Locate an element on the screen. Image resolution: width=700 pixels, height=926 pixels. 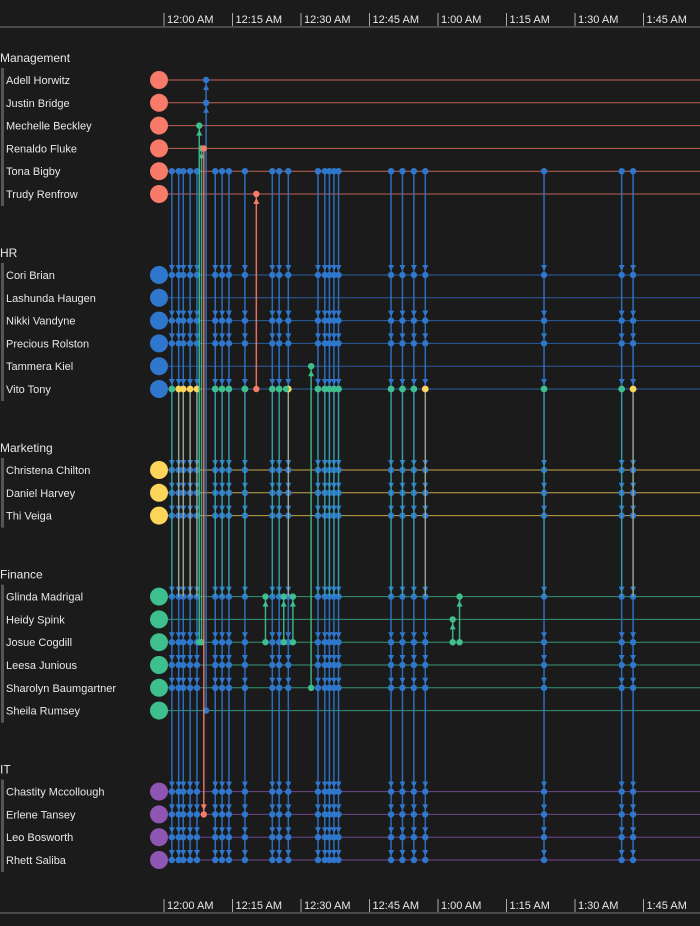
person-label: Christena Chilton is located at coordinates (48, 471).